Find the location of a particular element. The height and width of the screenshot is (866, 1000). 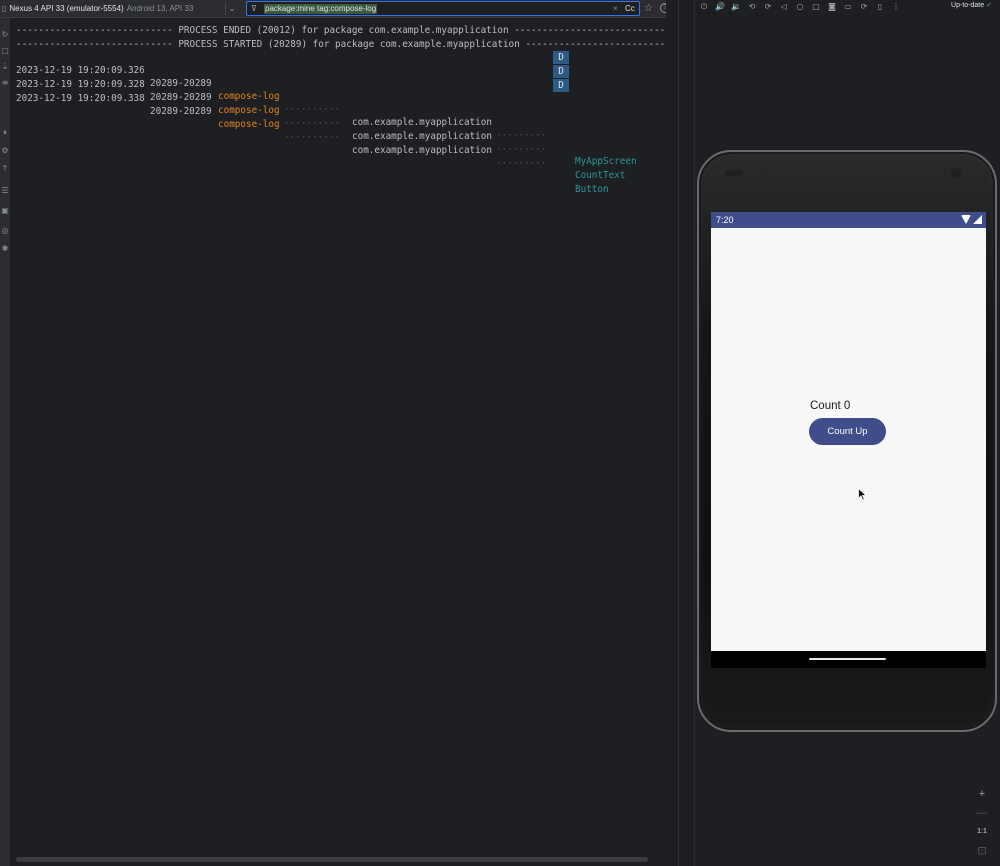

count-up-button: Count Up is located at coordinates (847, 431).